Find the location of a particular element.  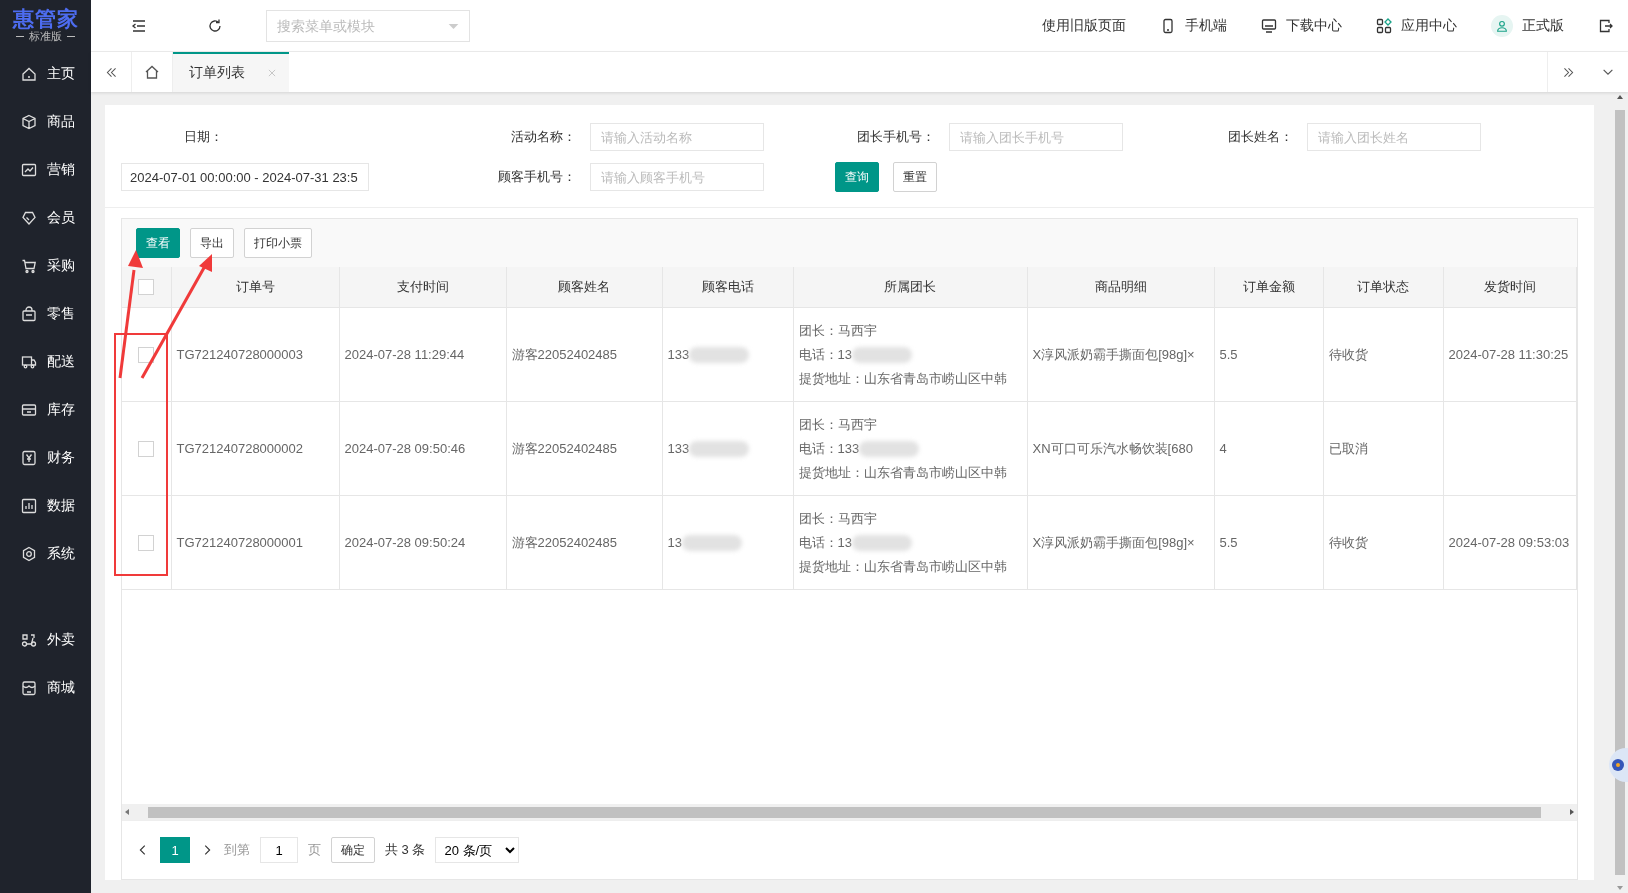

table-cell: TG721240728000001 is located at coordinates (239, 542).